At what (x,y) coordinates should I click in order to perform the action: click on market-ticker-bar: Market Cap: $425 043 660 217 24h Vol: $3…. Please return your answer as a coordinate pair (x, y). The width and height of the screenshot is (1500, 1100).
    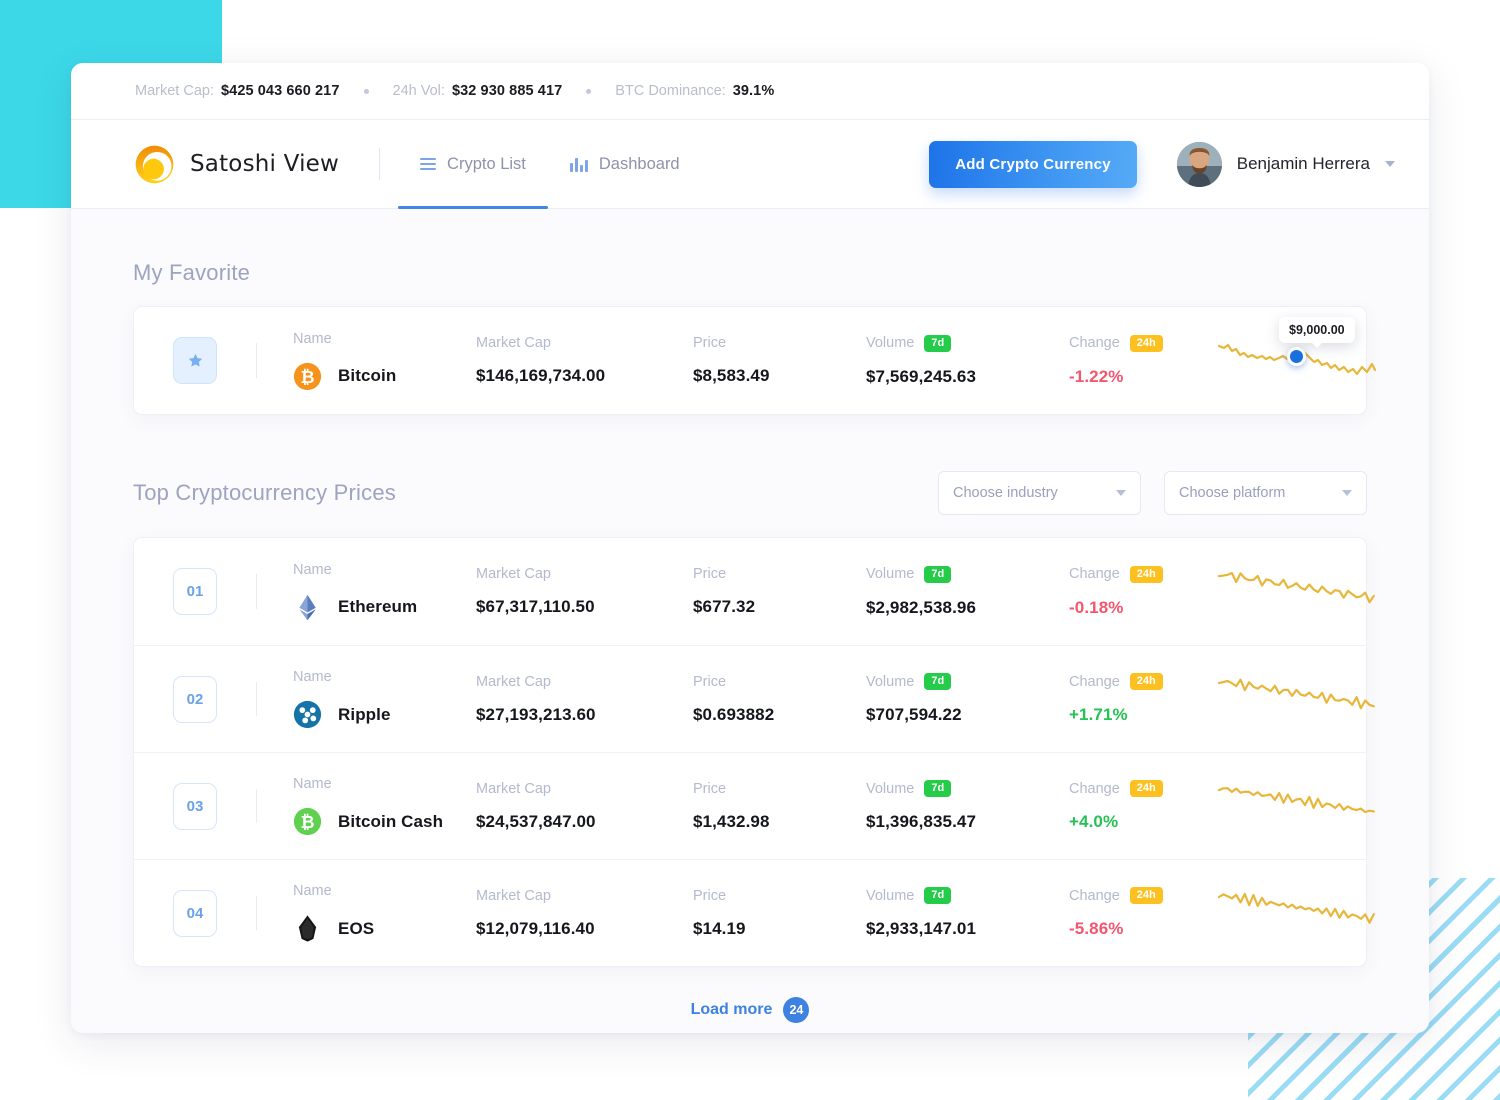
    Looking at the image, I should click on (750, 91).